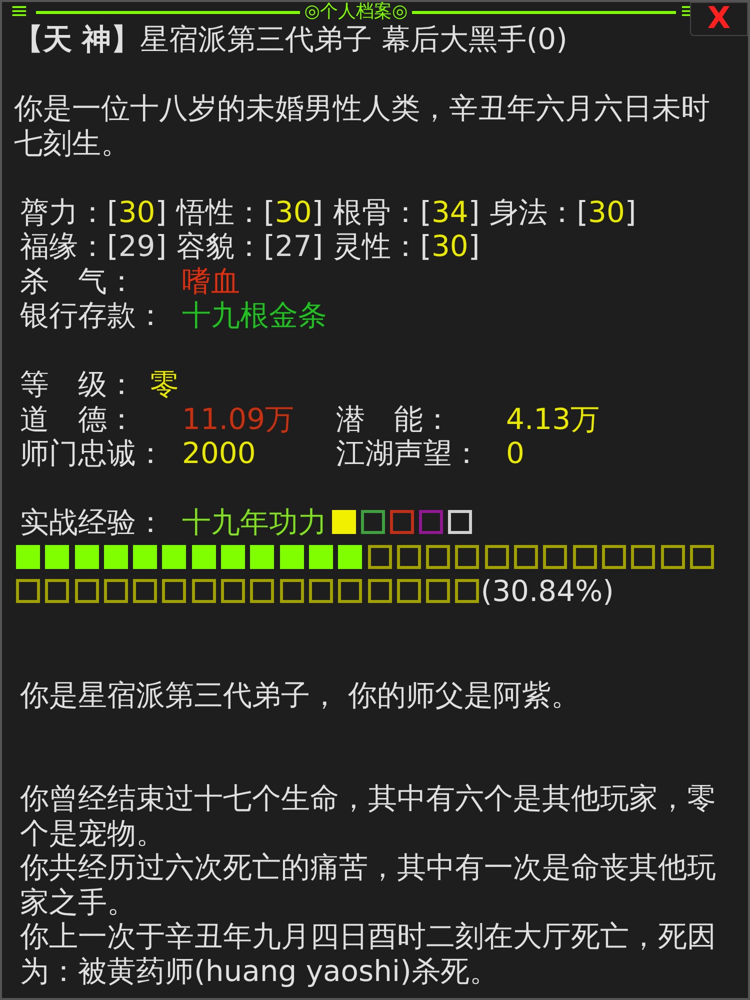 The height and width of the screenshot is (1000, 750). Describe the element at coordinates (254, 522) in the screenshot. I see `experience-value: 十九年功力` at that location.